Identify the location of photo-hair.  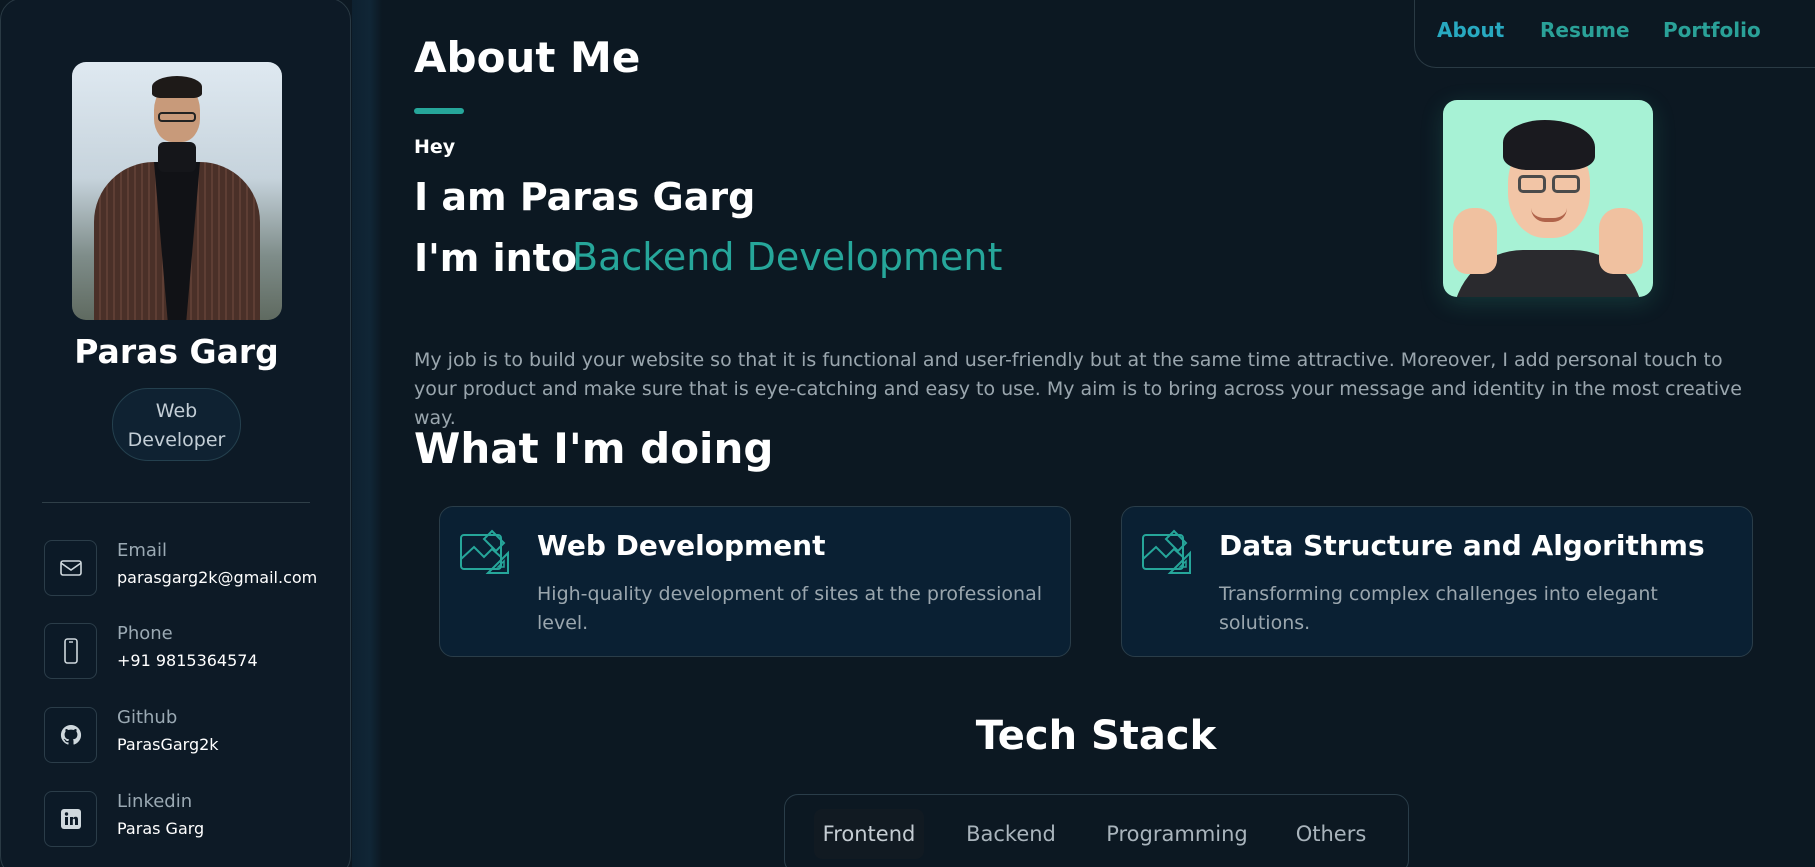
(177, 87).